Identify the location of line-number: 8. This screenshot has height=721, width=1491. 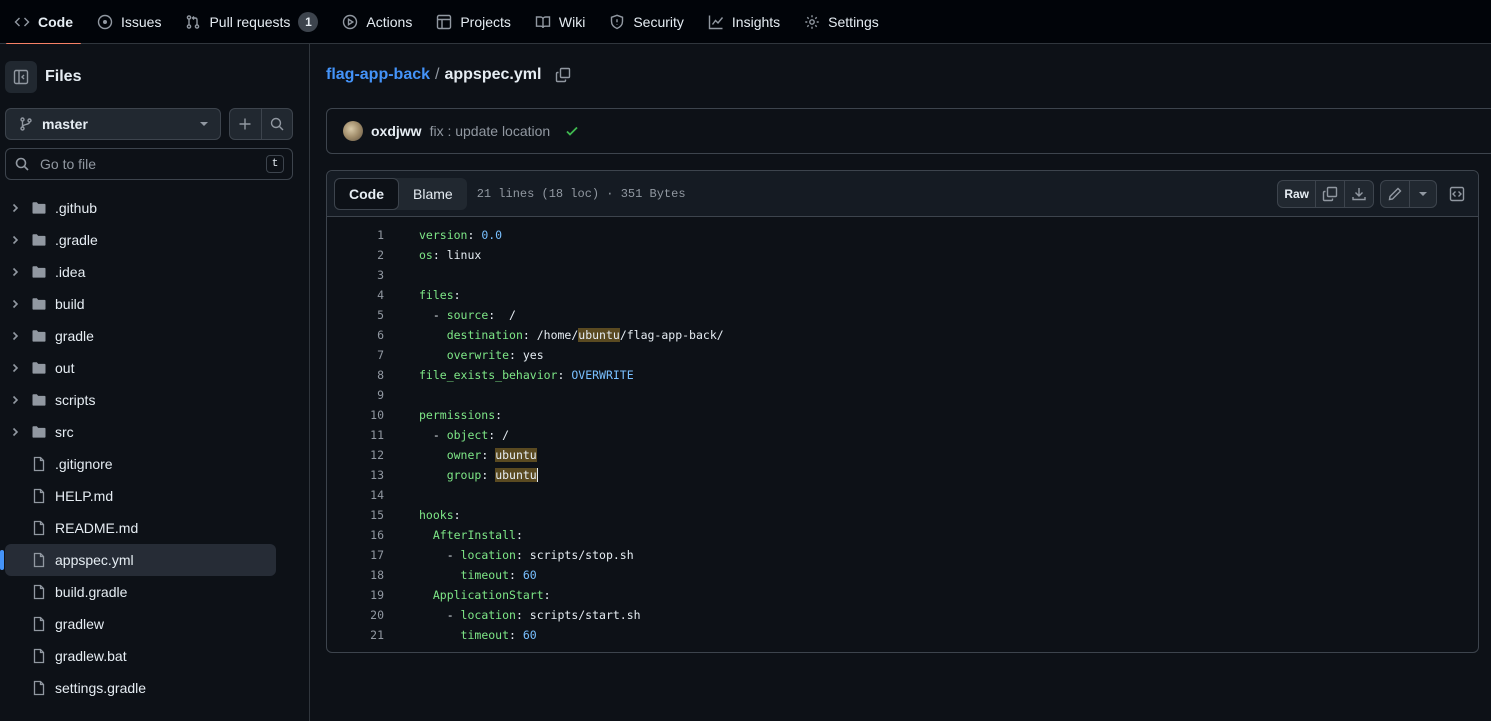
(355, 375).